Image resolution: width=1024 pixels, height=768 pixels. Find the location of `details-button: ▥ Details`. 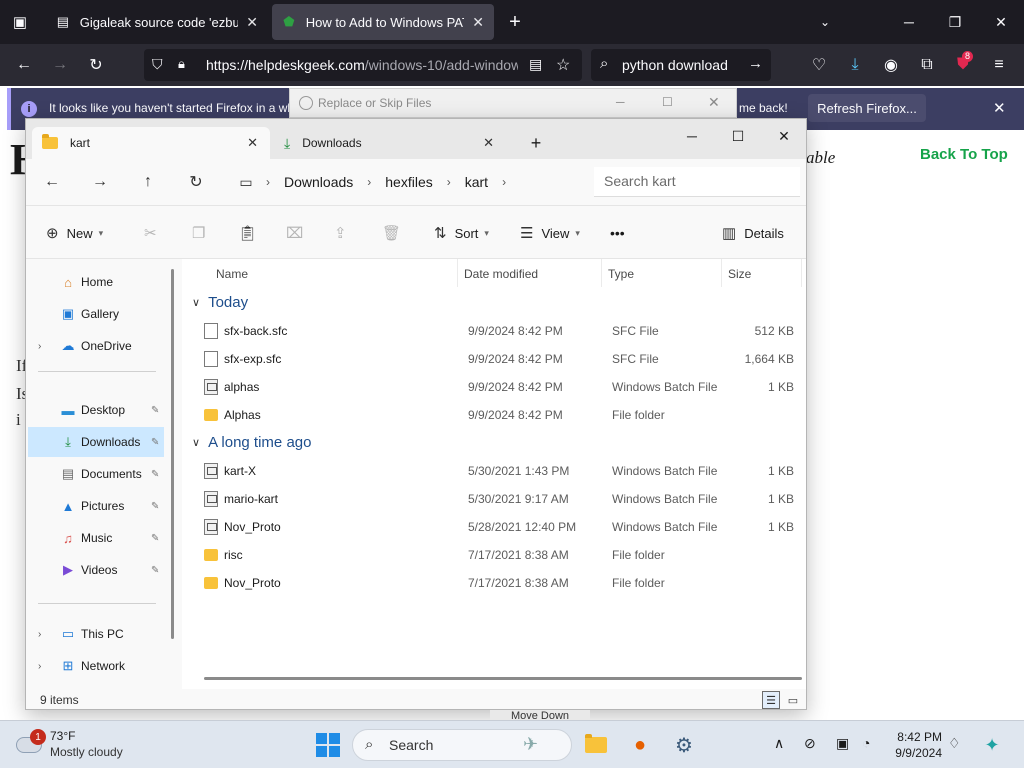

details-button: ▥ Details is located at coordinates (753, 233).